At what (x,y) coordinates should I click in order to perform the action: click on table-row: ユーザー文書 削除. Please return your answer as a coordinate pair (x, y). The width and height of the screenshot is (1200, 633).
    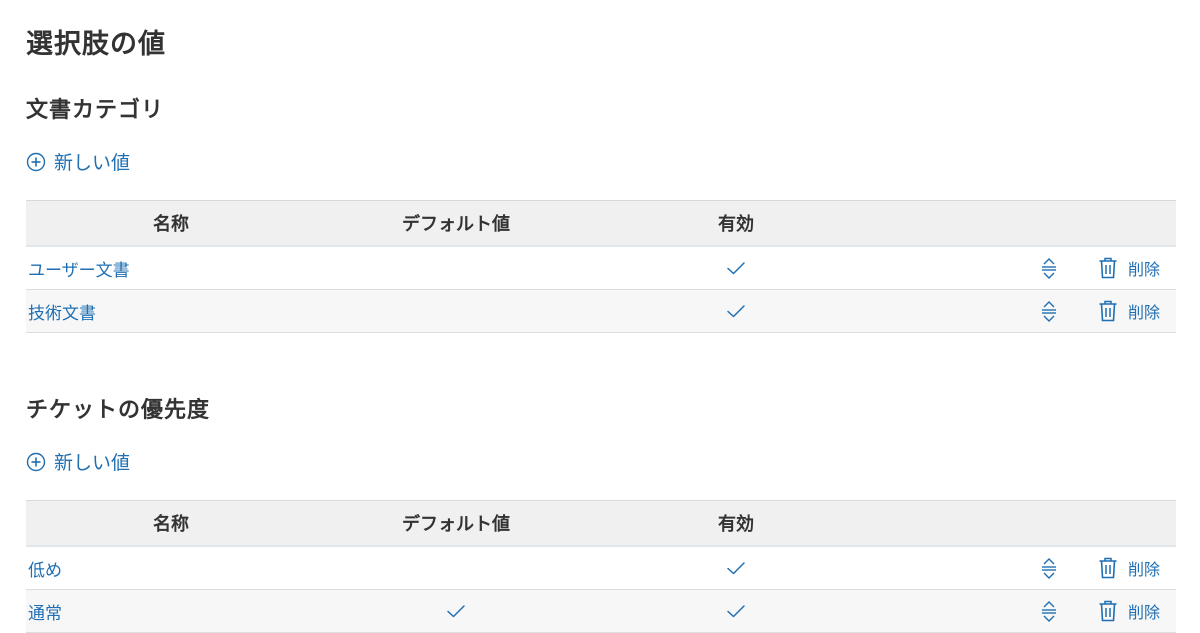
    Looking at the image, I should click on (601, 268).